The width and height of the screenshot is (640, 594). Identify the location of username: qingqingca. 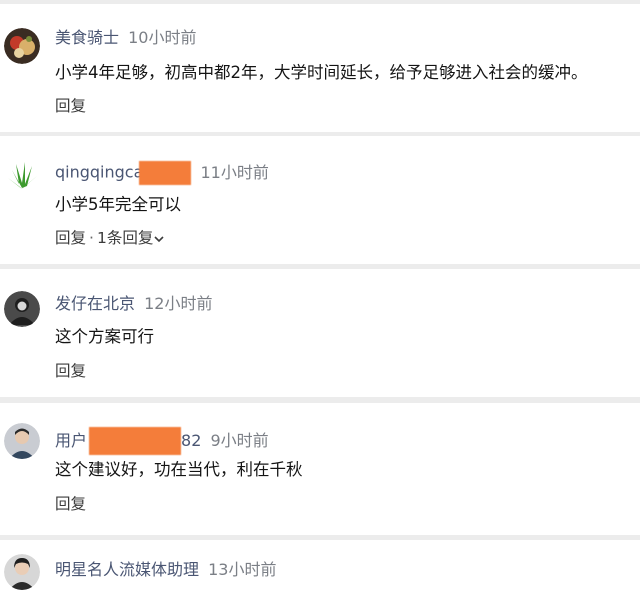
(99, 172).